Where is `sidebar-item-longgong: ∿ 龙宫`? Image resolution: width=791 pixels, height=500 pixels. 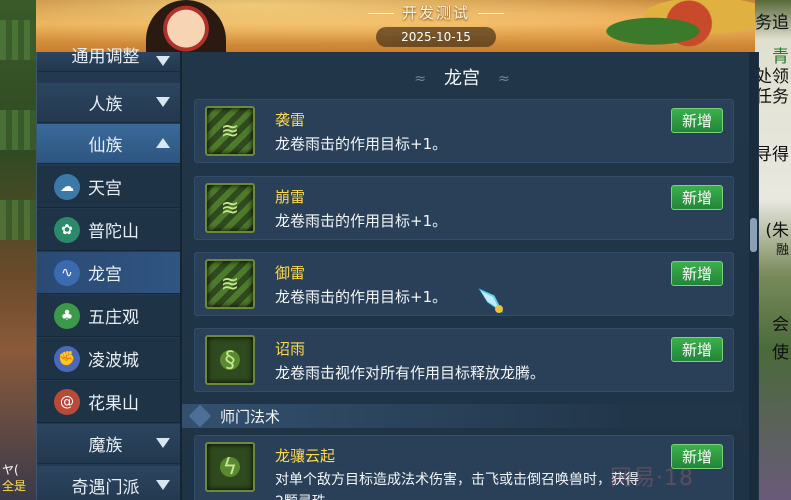
sidebar-item-longgong: ∿ 龙宫 is located at coordinates (108, 273).